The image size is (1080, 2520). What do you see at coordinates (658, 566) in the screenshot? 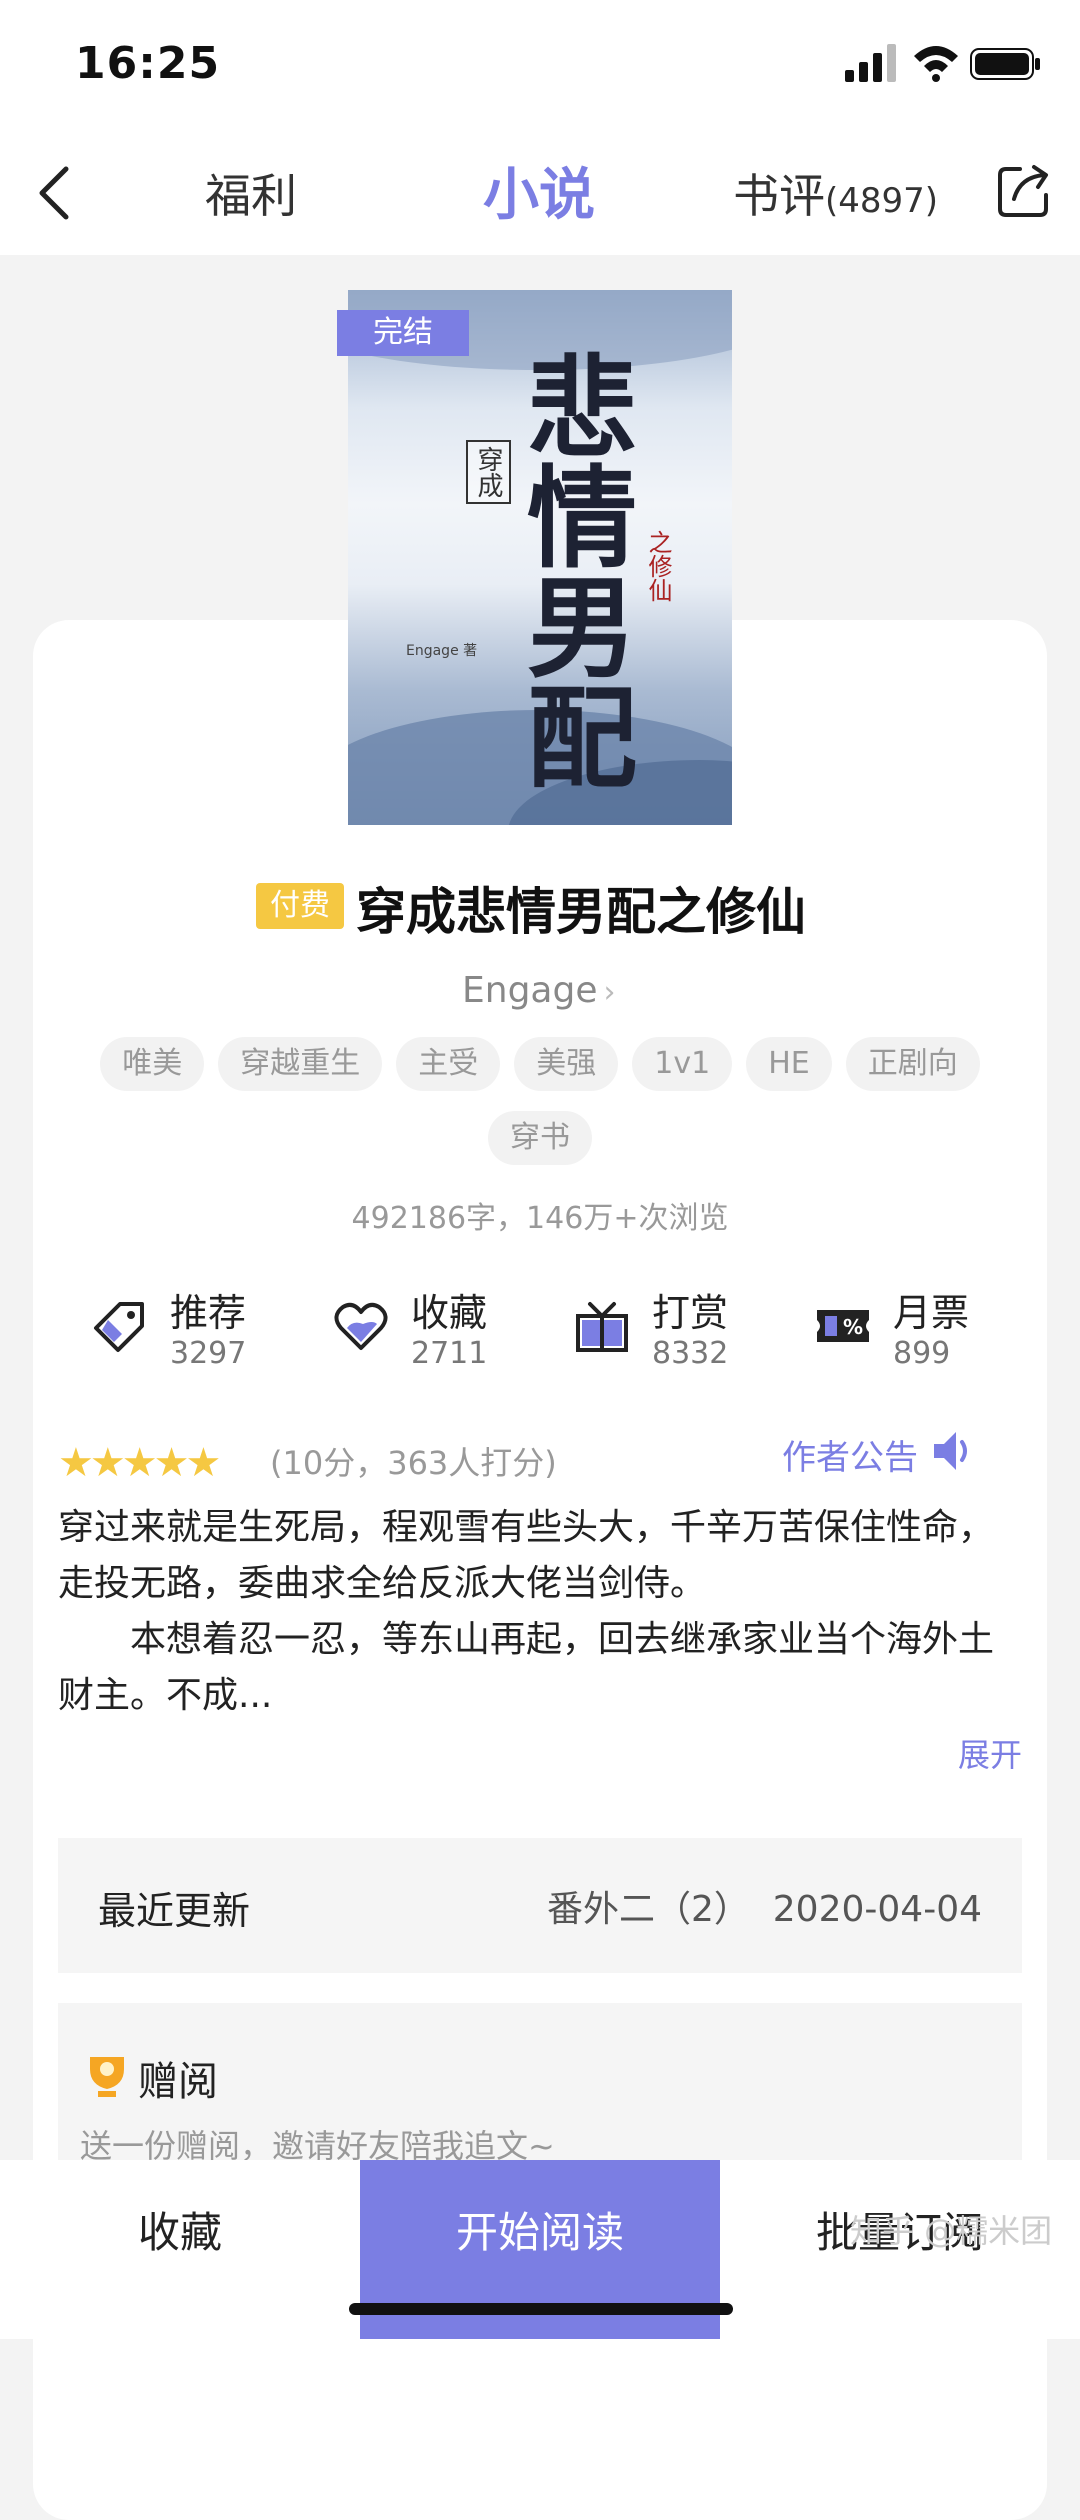
I see `cover-subtitle: 之修仙` at bounding box center [658, 566].